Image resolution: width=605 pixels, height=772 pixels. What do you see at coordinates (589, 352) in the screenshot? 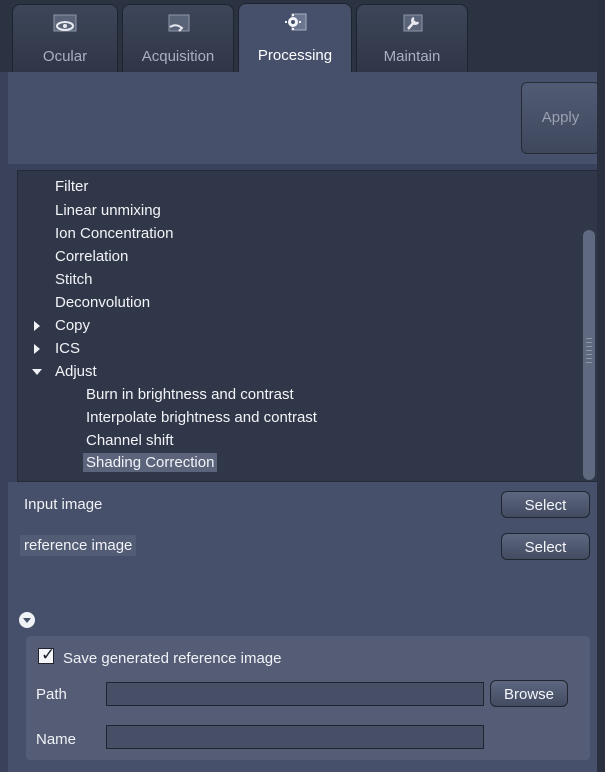
I see `scrollbar-grip-icon` at bounding box center [589, 352].